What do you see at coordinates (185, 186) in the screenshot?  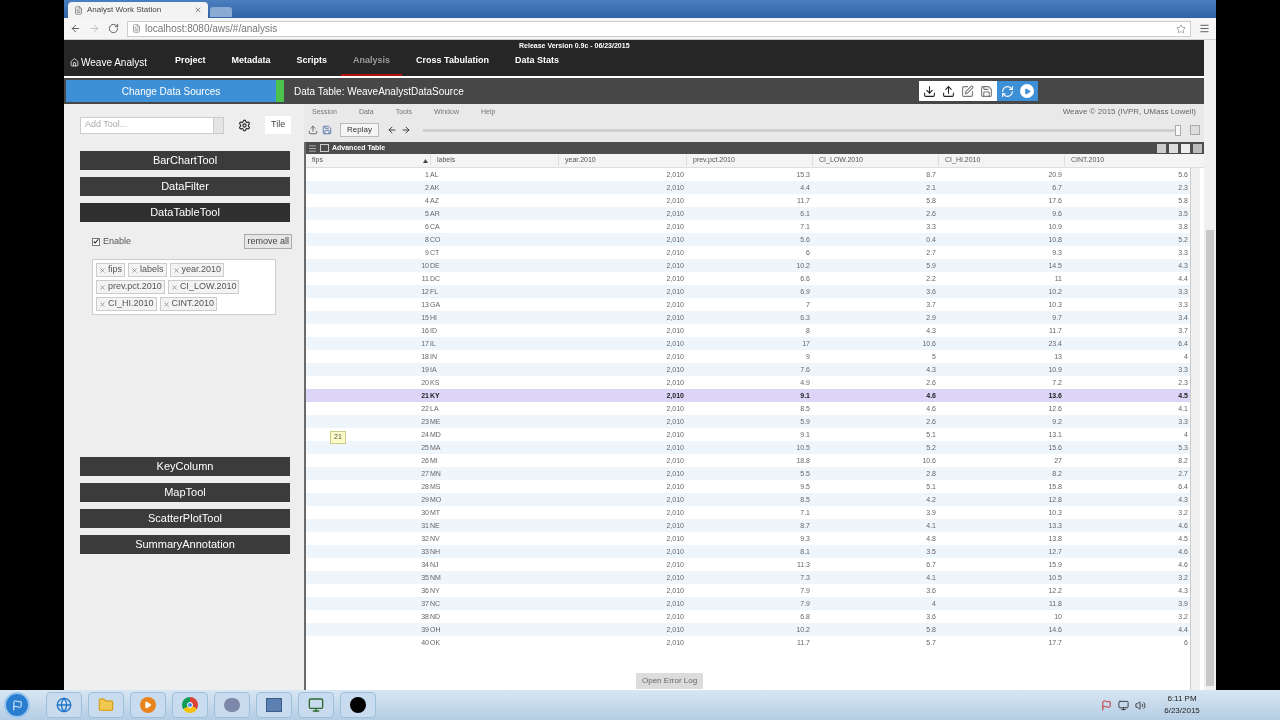 I see `tool-header: DataFilter` at bounding box center [185, 186].